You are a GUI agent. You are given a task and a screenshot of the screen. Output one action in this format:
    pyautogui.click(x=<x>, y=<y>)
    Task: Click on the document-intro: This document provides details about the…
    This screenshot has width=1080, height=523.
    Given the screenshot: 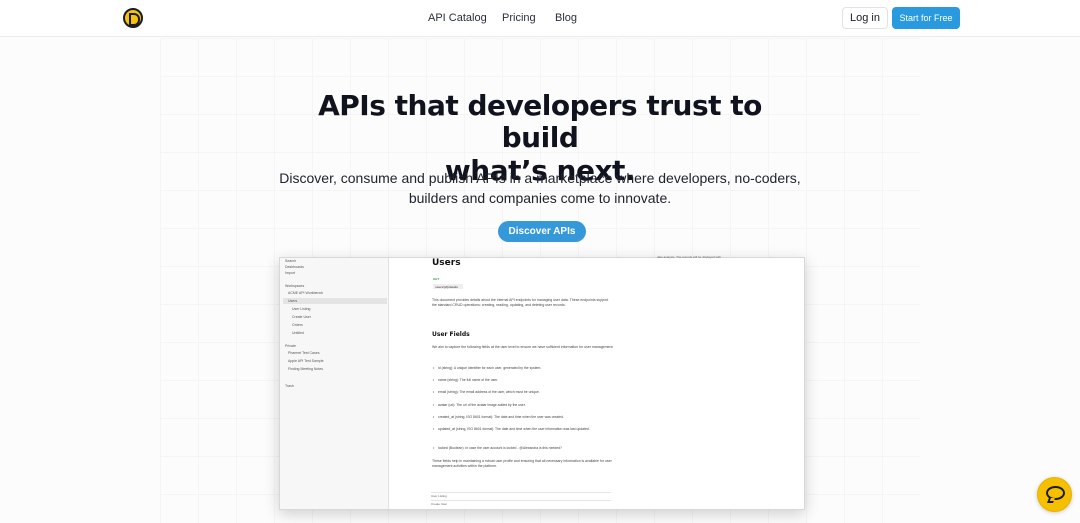 What is the action you would take?
    pyautogui.click(x=520, y=303)
    